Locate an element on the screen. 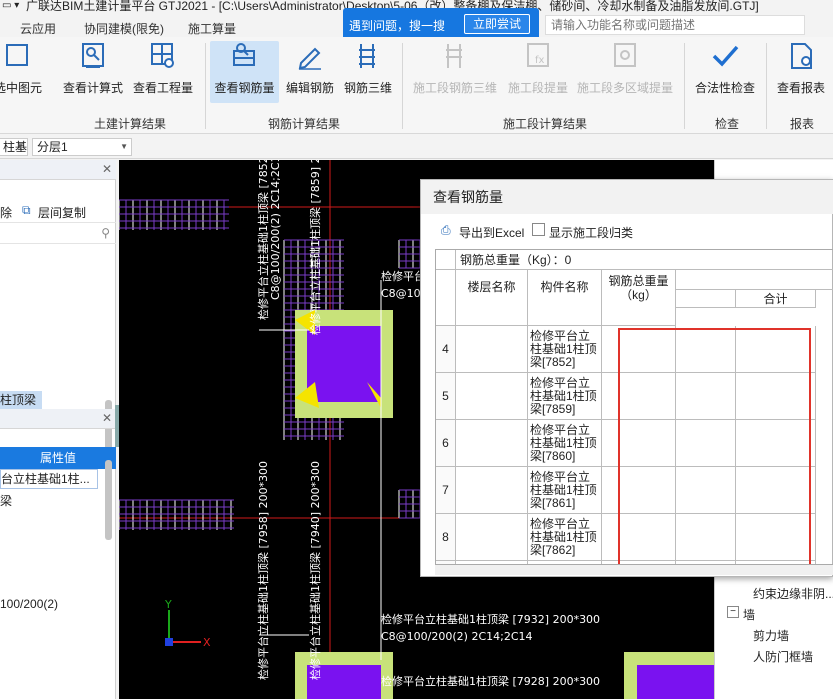  segment-rebar-3d-icon is located at coordinates (454, 56).